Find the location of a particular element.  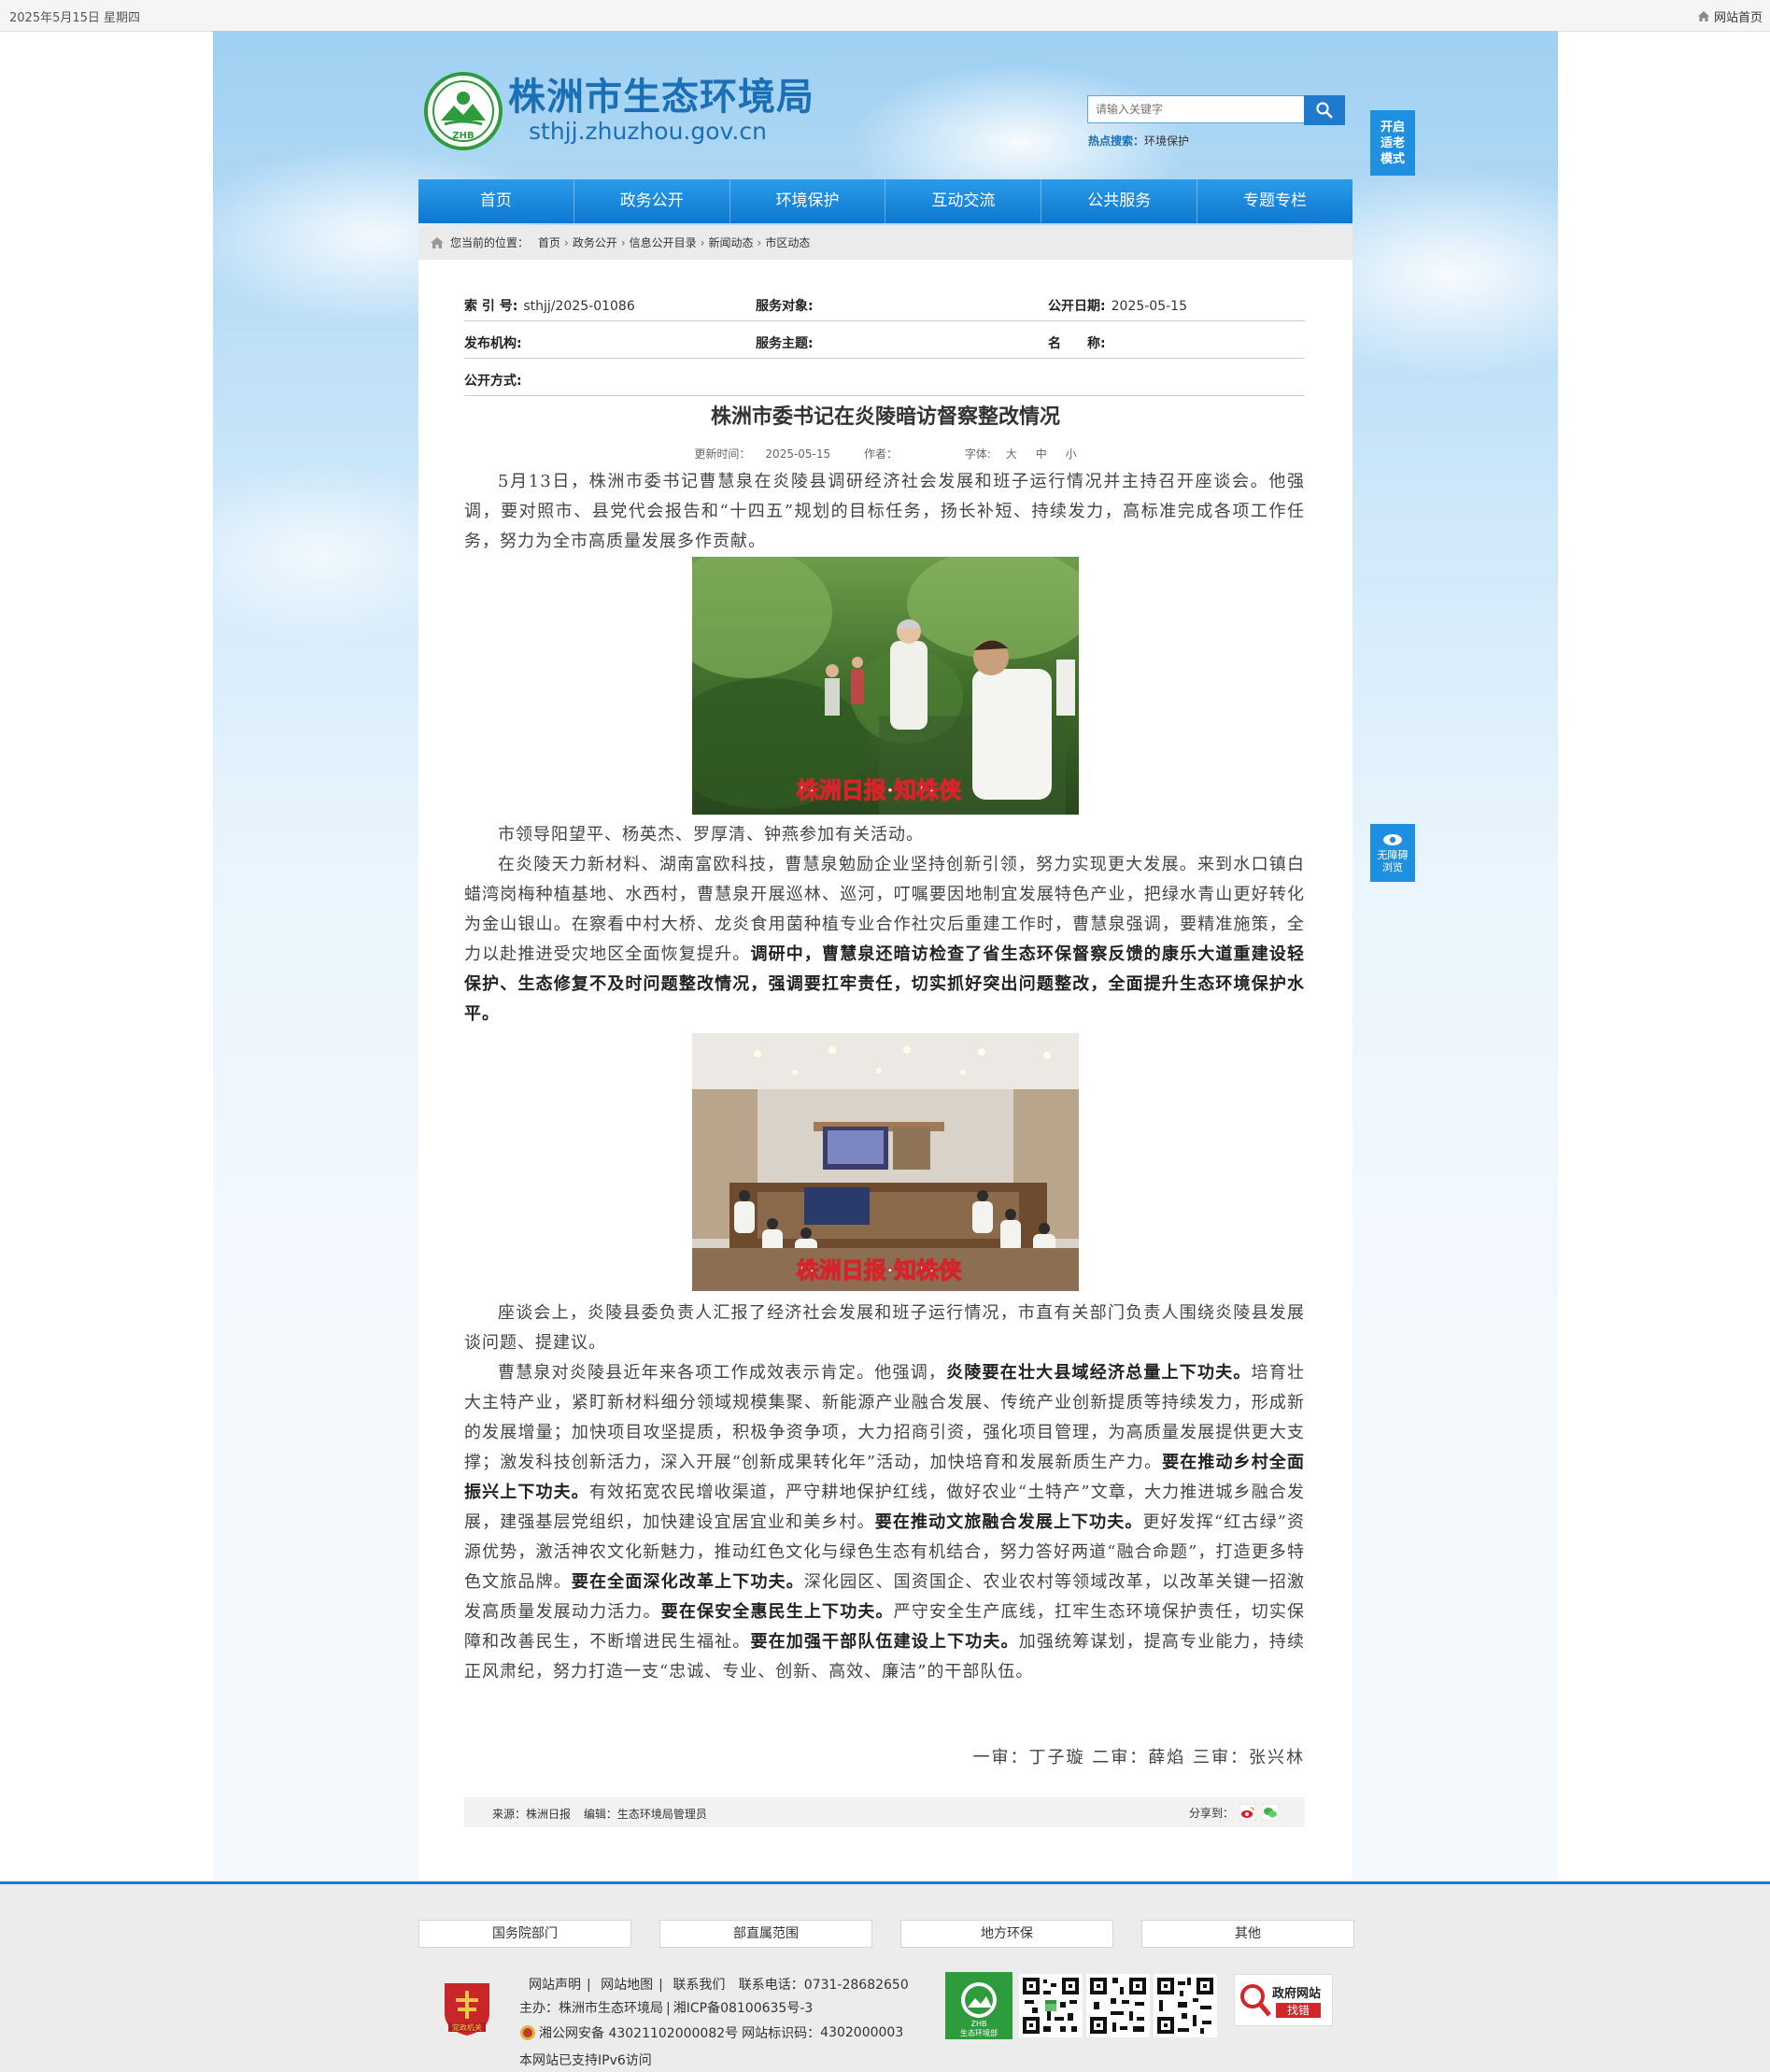

nav-gov-affairs: 政务公开 is located at coordinates (652, 201).